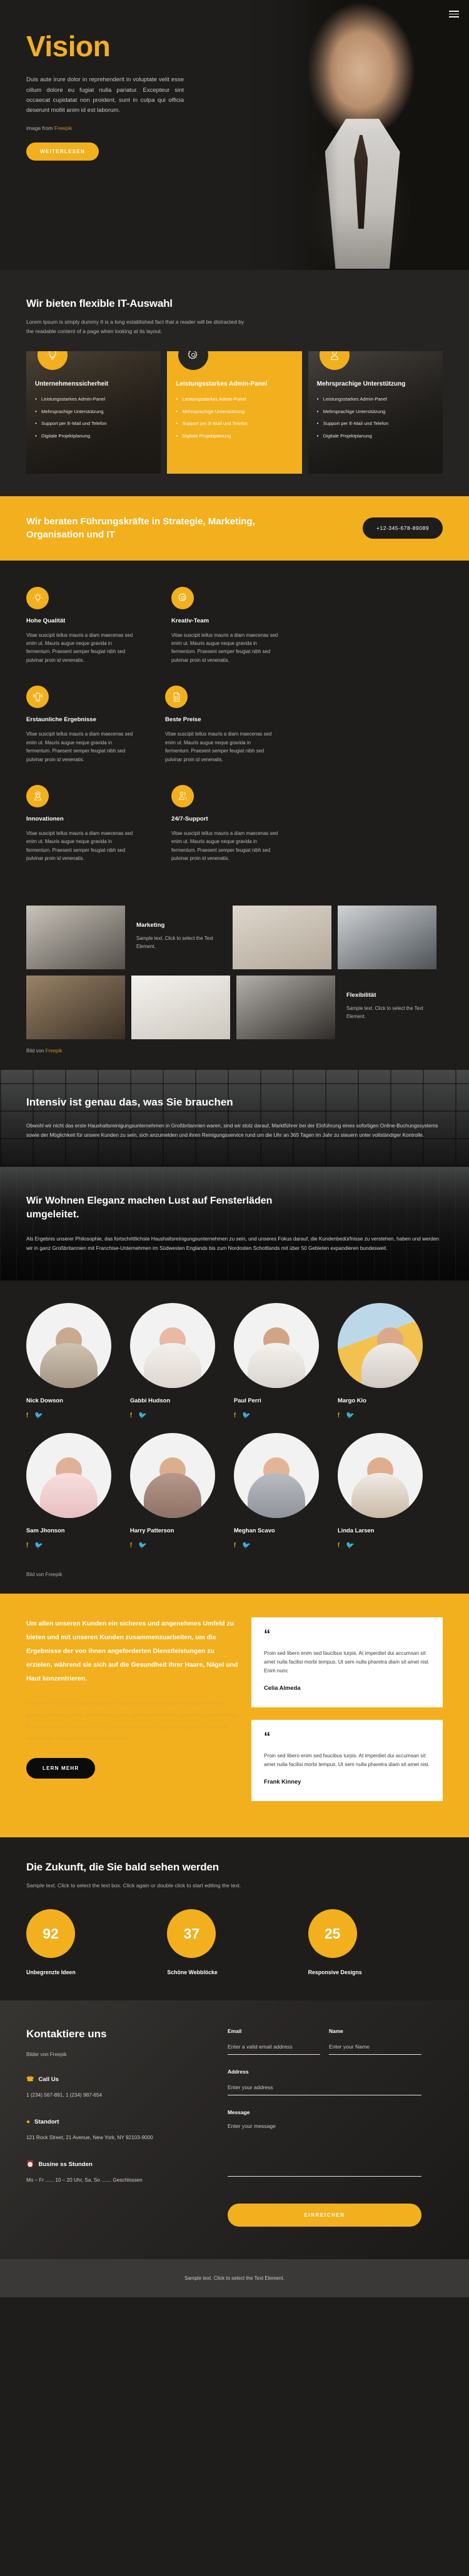 This screenshot has height=2576, width=469. I want to click on users-group-icon, so click(182, 795).